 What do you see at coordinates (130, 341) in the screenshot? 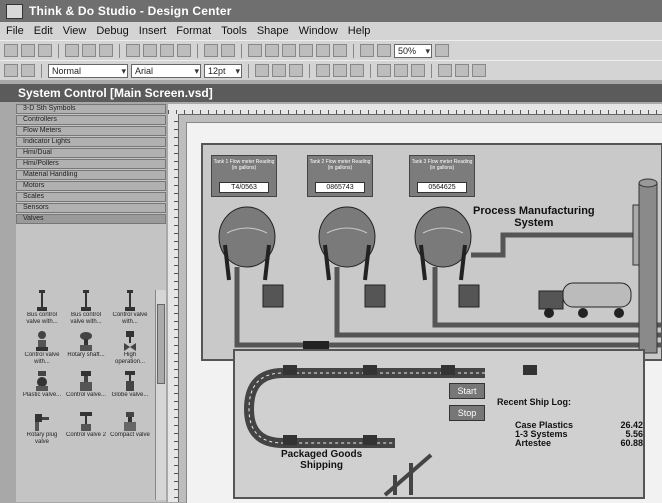
I see `actuator-valve-icon` at bounding box center [130, 341].